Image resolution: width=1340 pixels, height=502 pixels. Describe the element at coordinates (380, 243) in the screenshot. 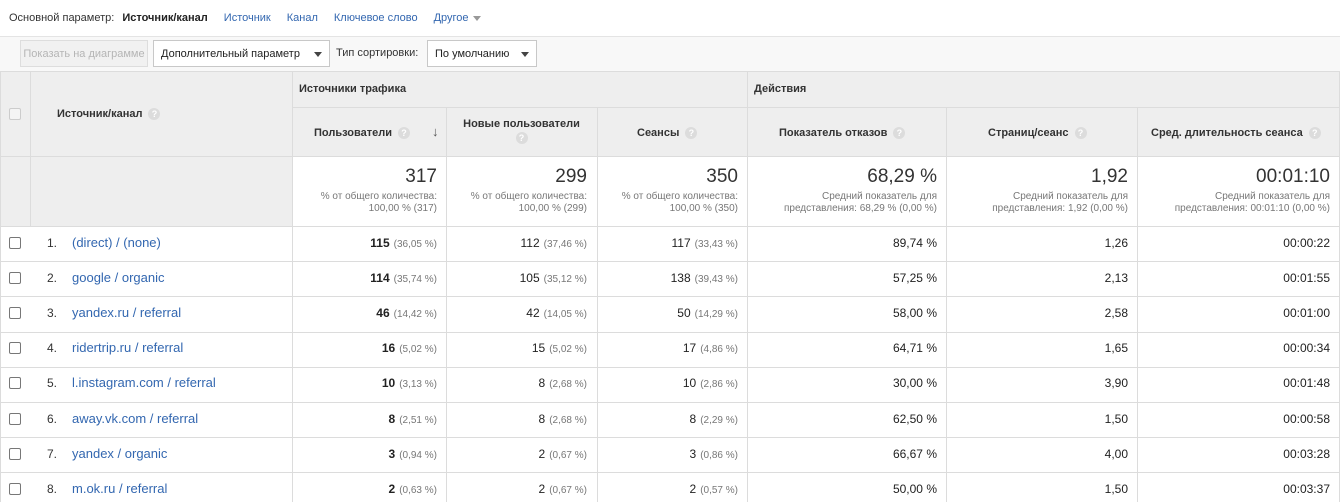

I see `cell-value: 115` at that location.